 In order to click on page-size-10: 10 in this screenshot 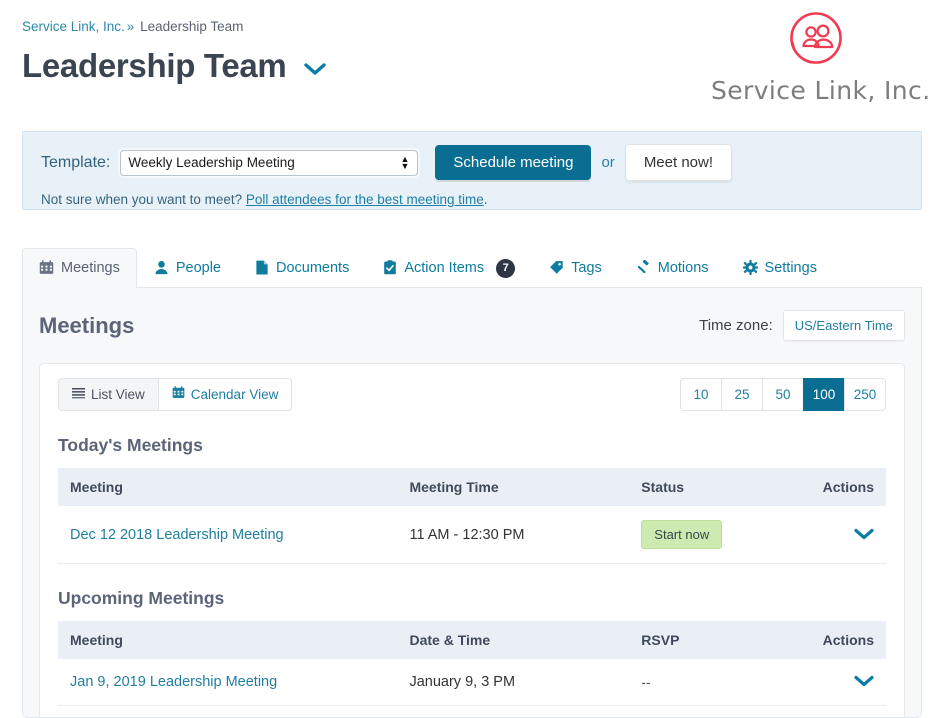, I will do `click(701, 394)`.